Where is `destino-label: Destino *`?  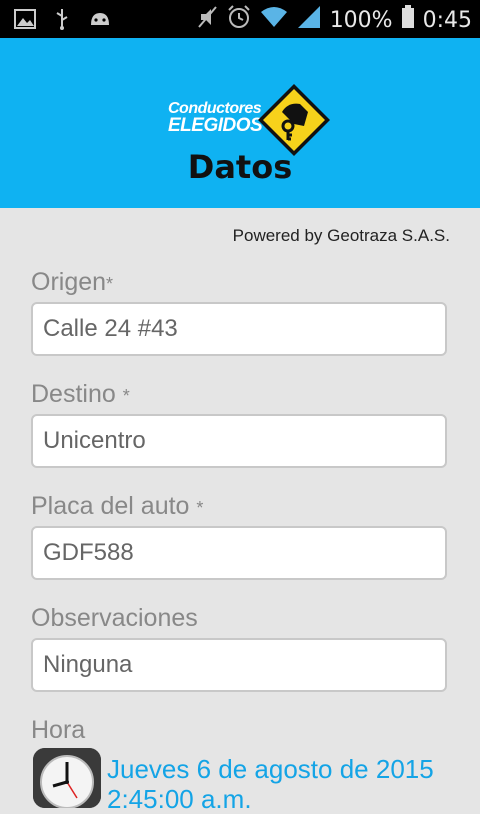 destino-label: Destino * is located at coordinates (80, 394).